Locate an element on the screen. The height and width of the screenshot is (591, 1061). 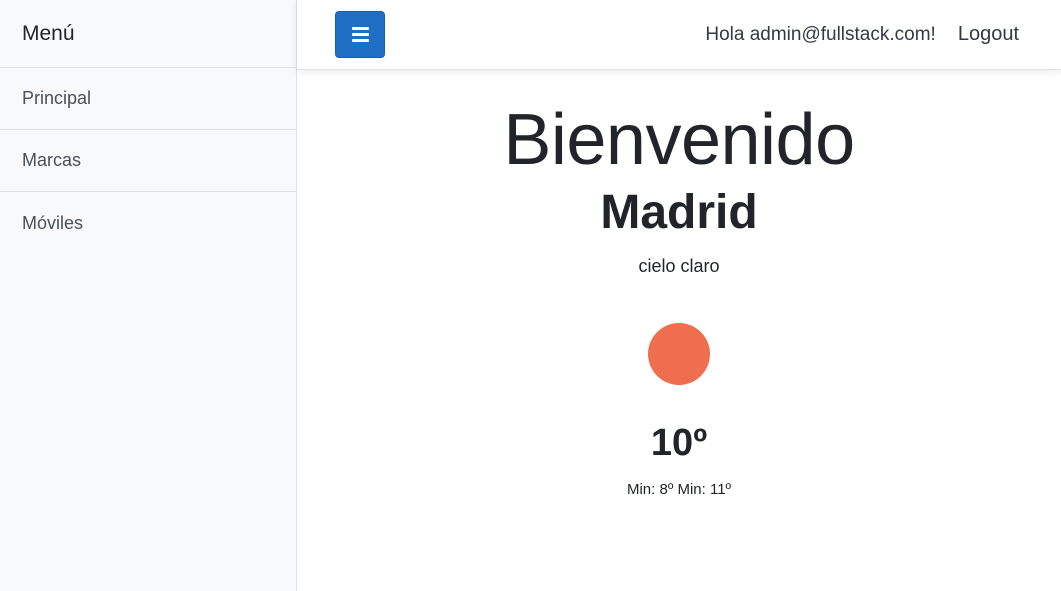
weather-description: cielo claro is located at coordinates (679, 266).